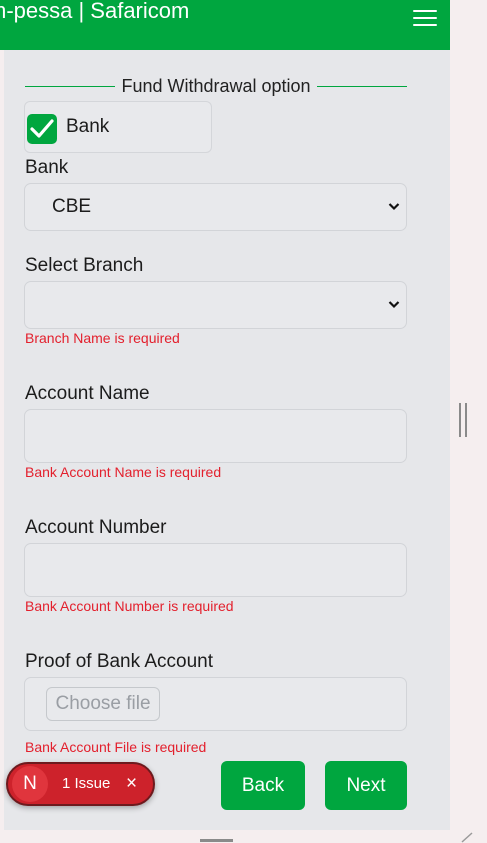 The image size is (487, 843). I want to click on proof-file-field: Choose file, so click(215, 704).